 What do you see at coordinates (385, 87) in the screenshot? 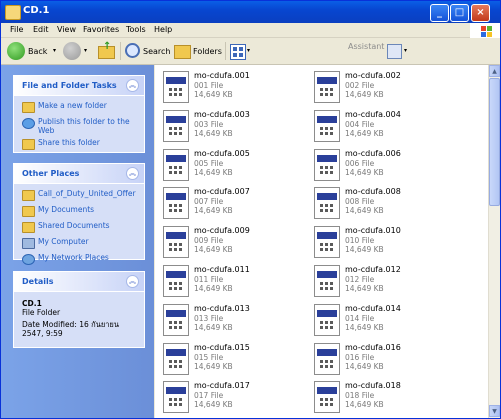
I see `file-item: mo-cdufa.002 002 File 14,649 KB` at bounding box center [385, 87].